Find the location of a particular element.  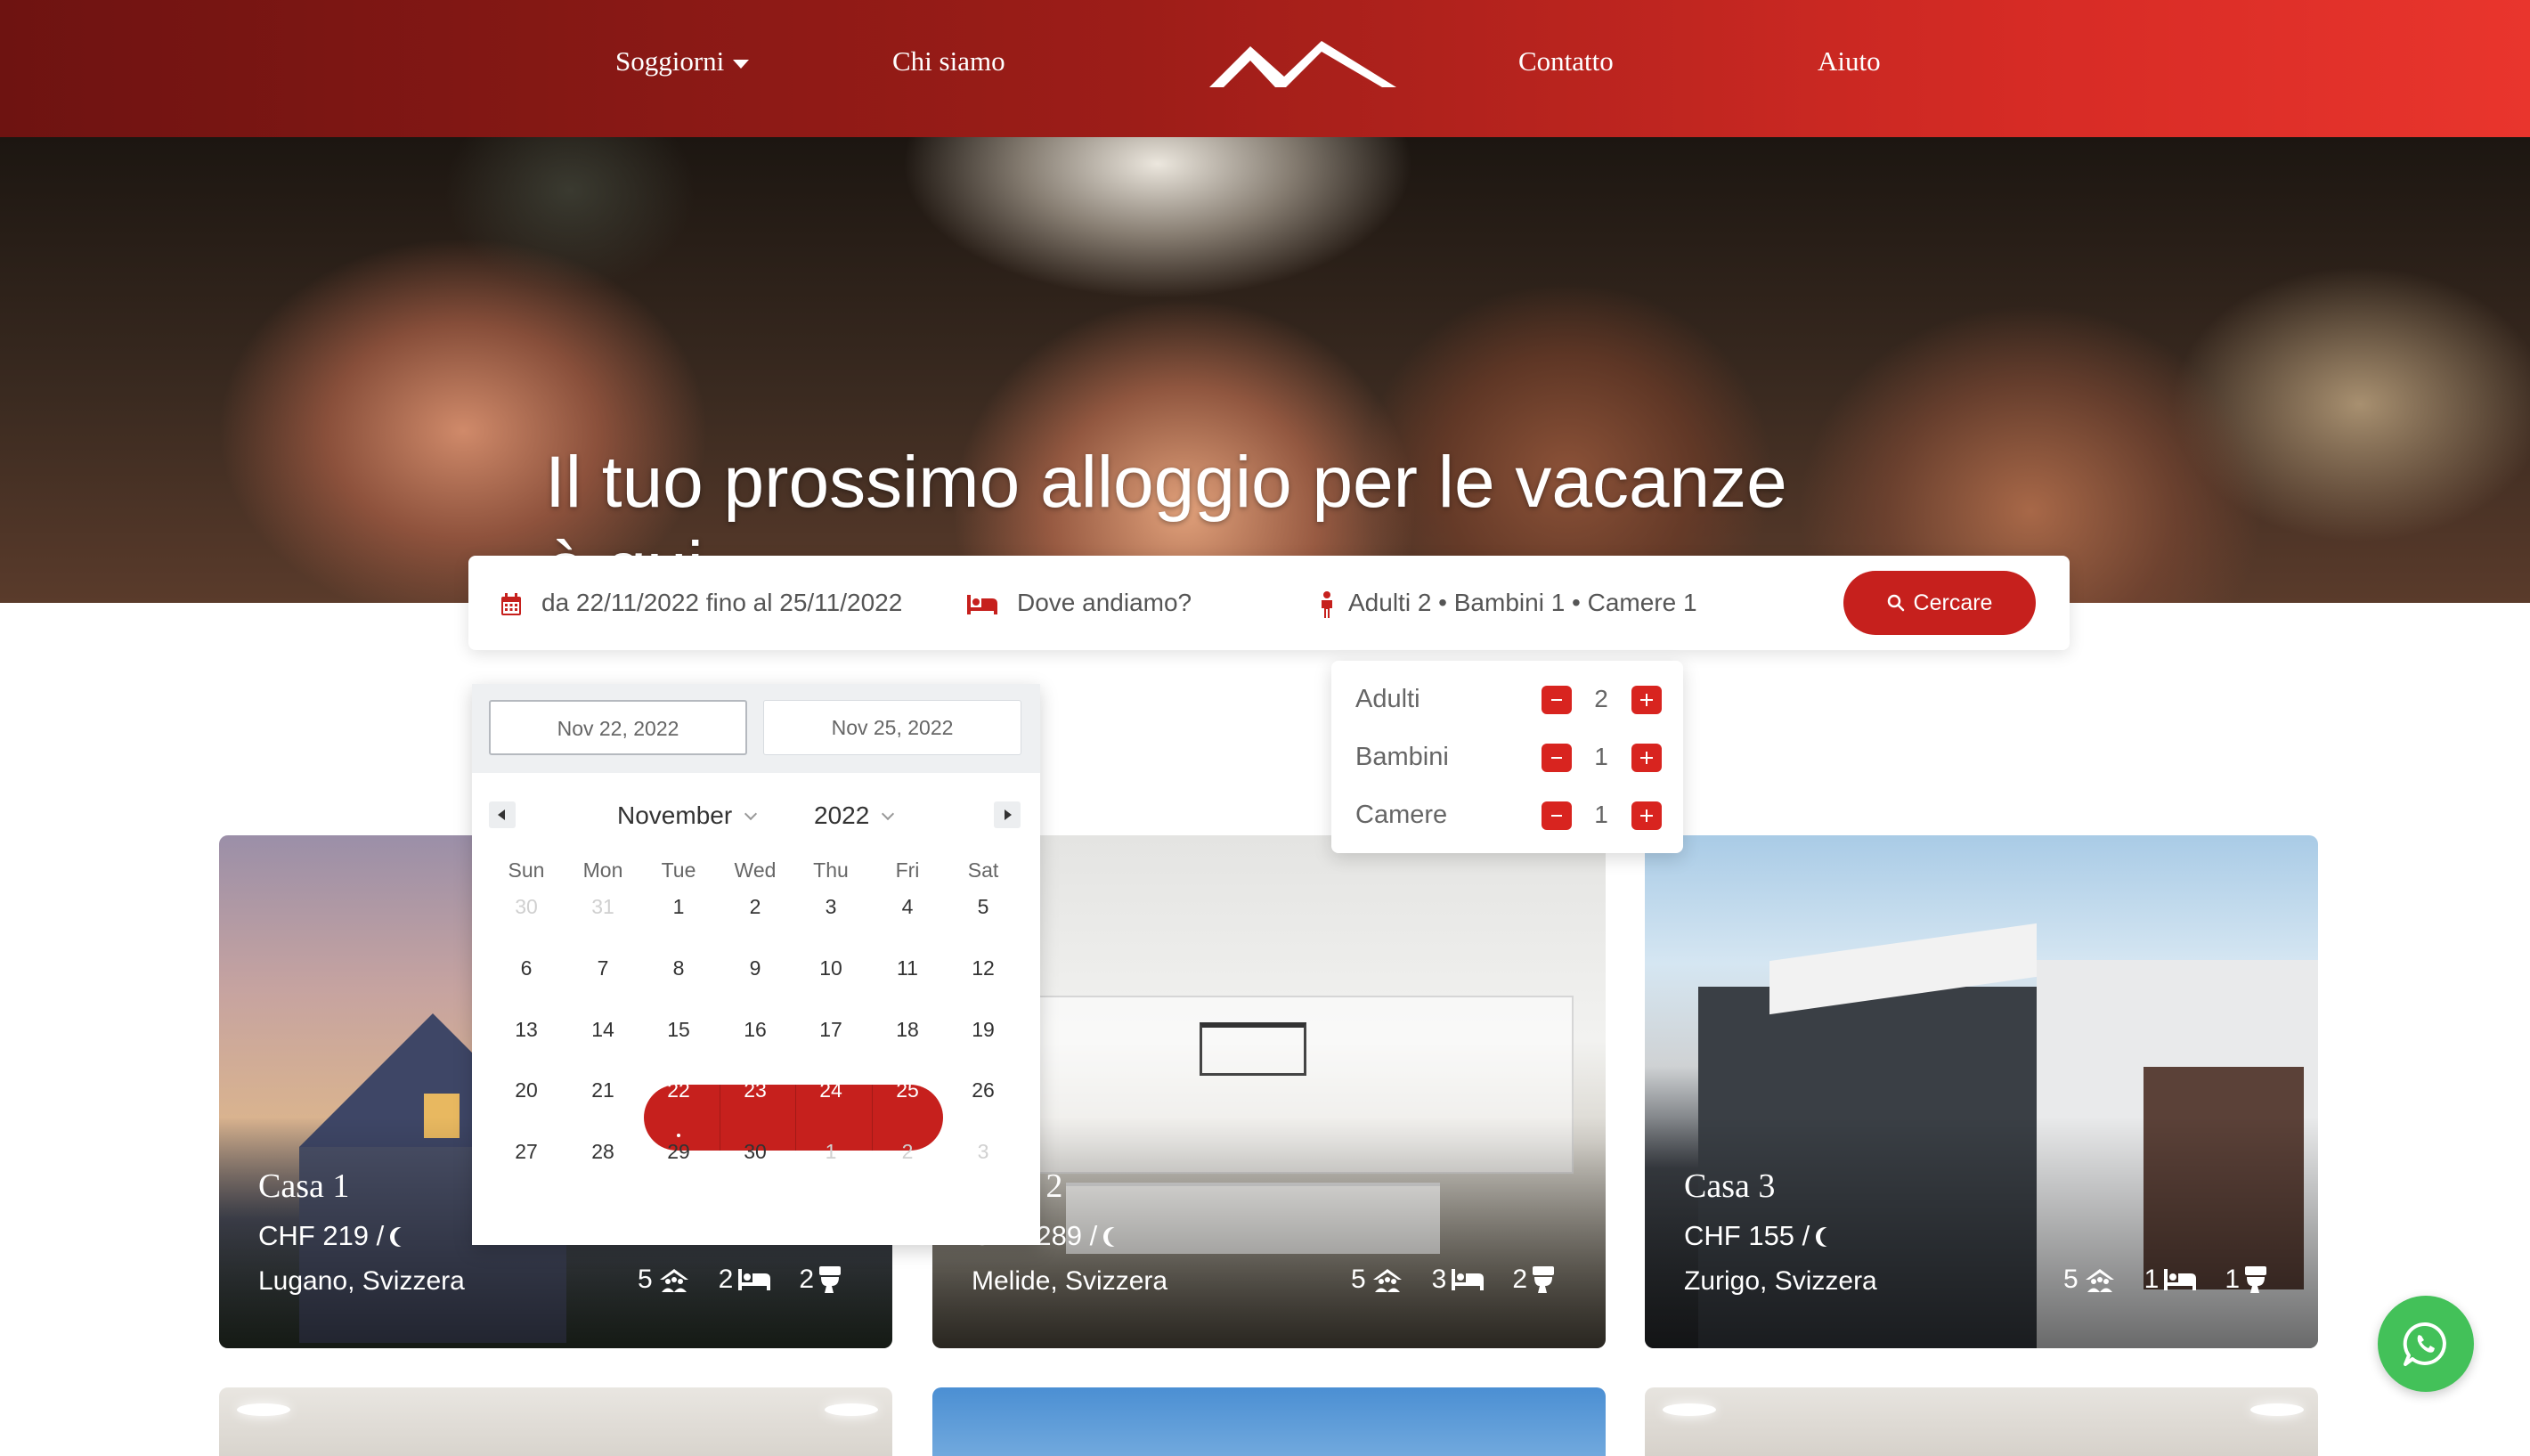

guests-row-value: 2 is located at coordinates (1601, 698).